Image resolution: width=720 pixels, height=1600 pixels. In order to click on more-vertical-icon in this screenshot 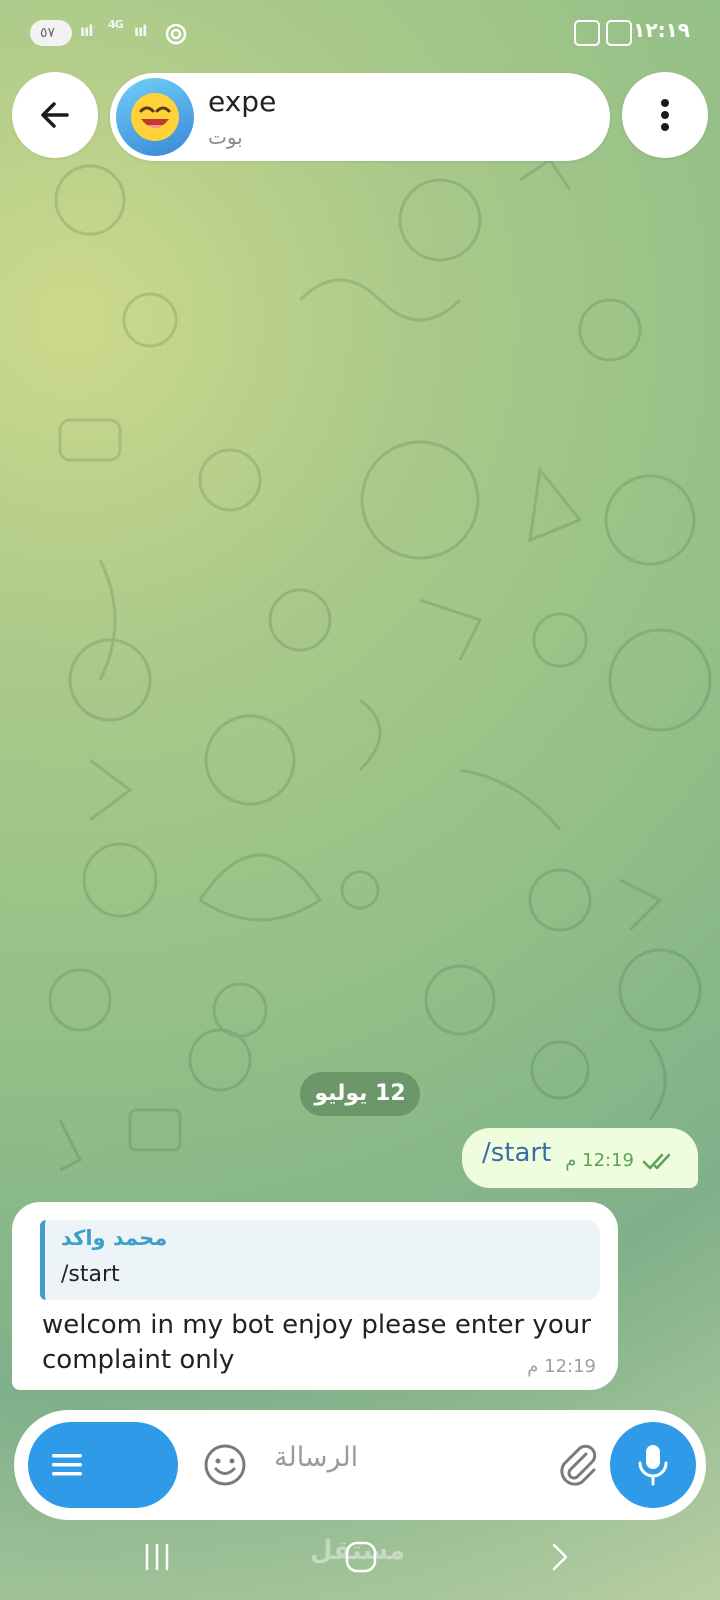, I will do `click(665, 115)`.